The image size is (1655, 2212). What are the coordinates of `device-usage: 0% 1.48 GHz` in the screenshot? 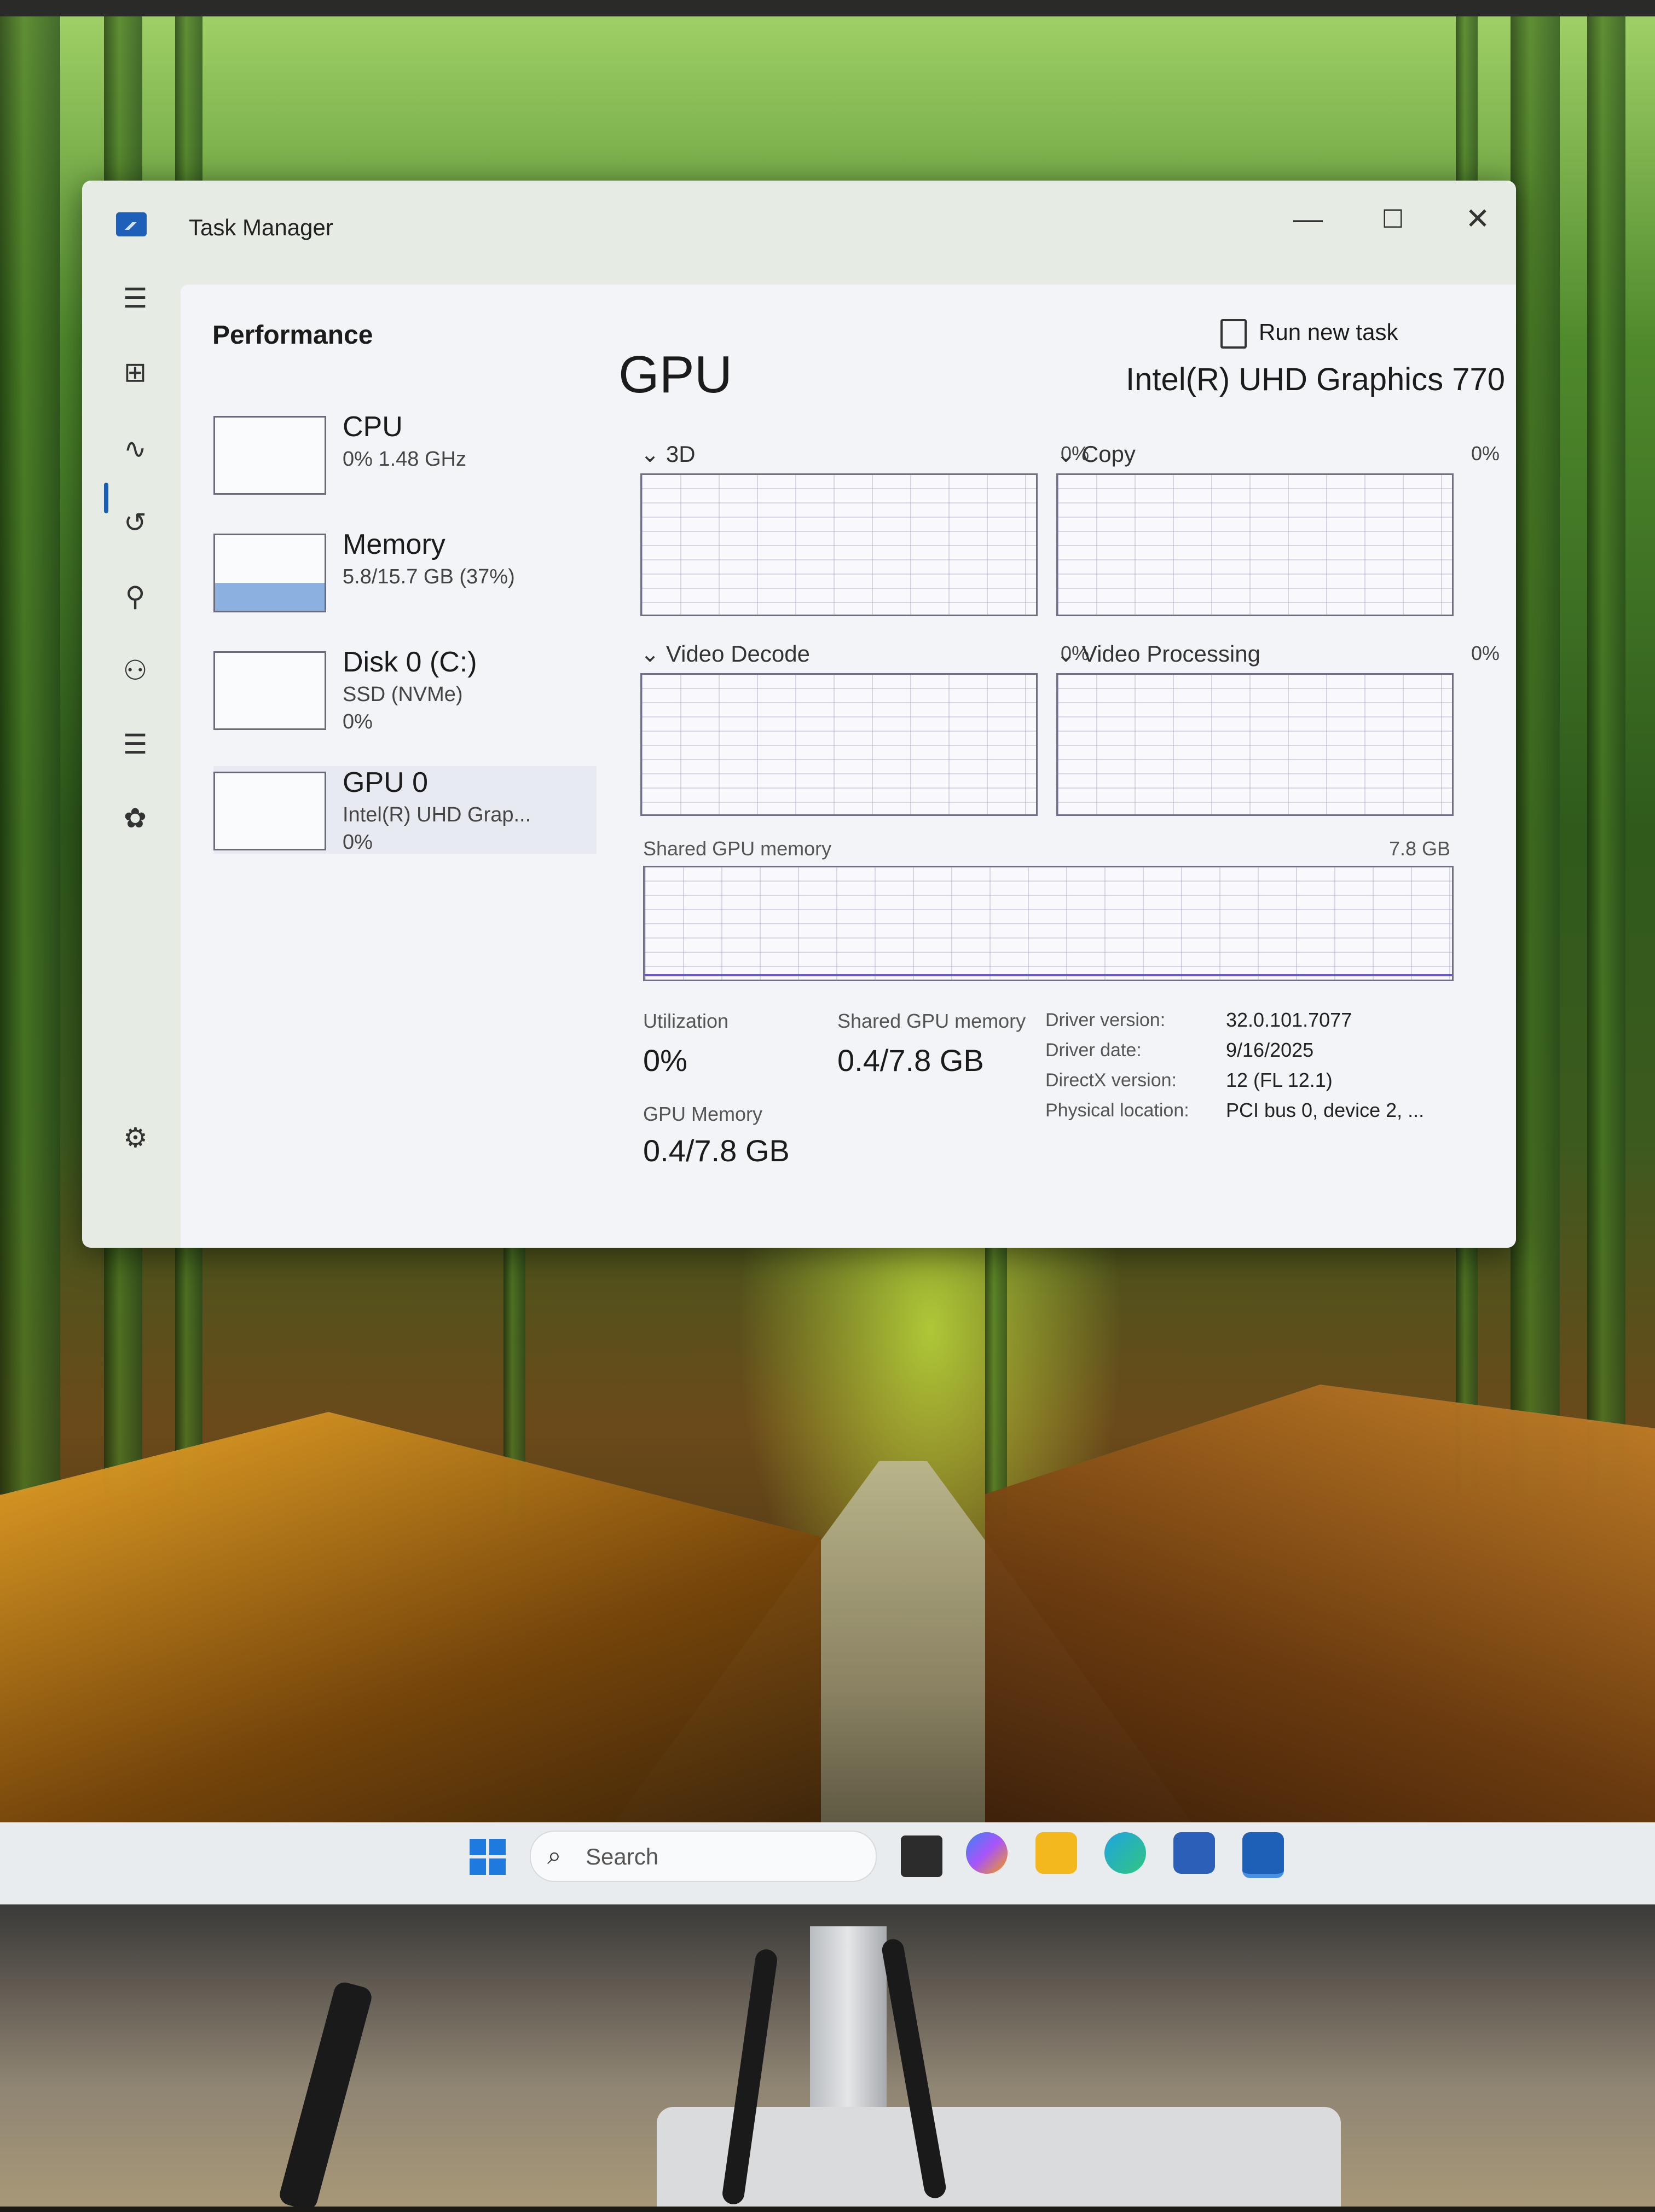 It's located at (404, 459).